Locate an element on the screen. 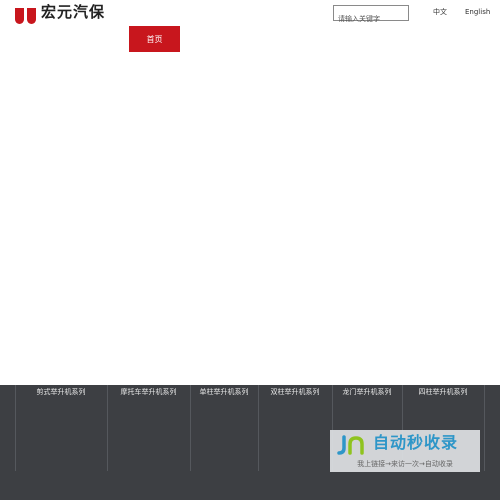 The width and height of the screenshot is (500, 500). lang-en-link: English is located at coordinates (477, 12).